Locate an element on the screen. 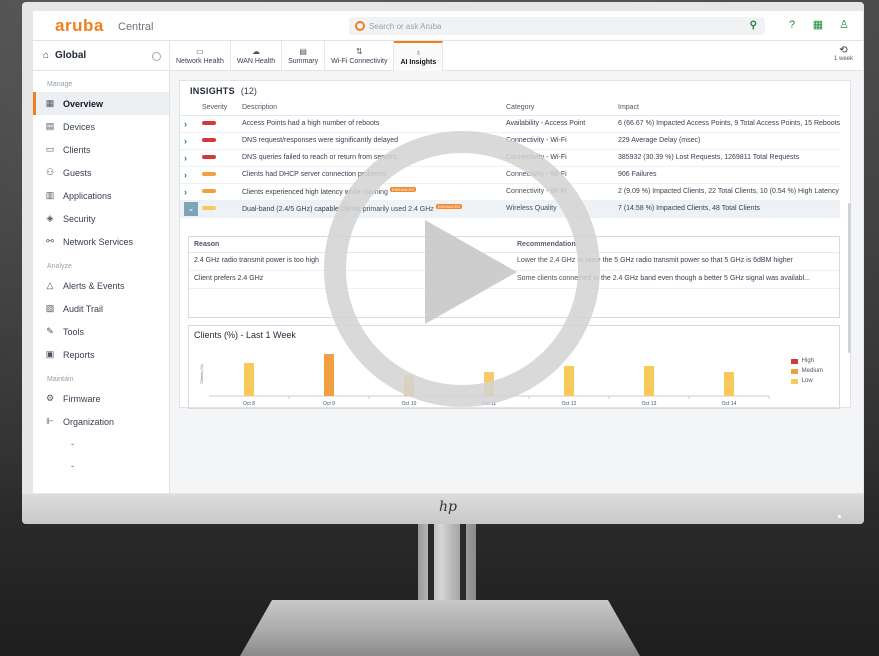  nav-section-label: Maintain is located at coordinates (60, 379).